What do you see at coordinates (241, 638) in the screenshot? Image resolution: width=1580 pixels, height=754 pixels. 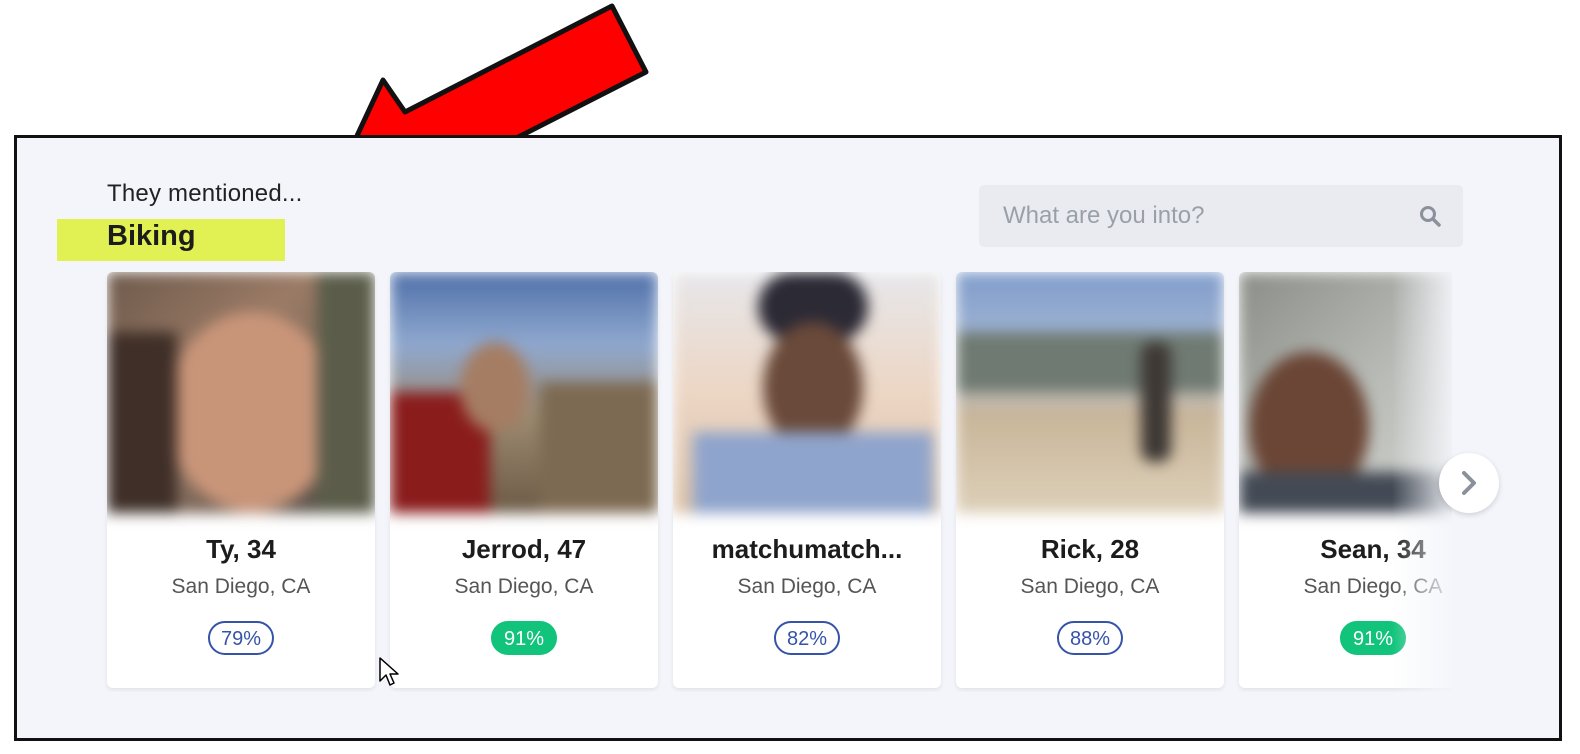 I see `match-percentage-badge: 79%` at bounding box center [241, 638].